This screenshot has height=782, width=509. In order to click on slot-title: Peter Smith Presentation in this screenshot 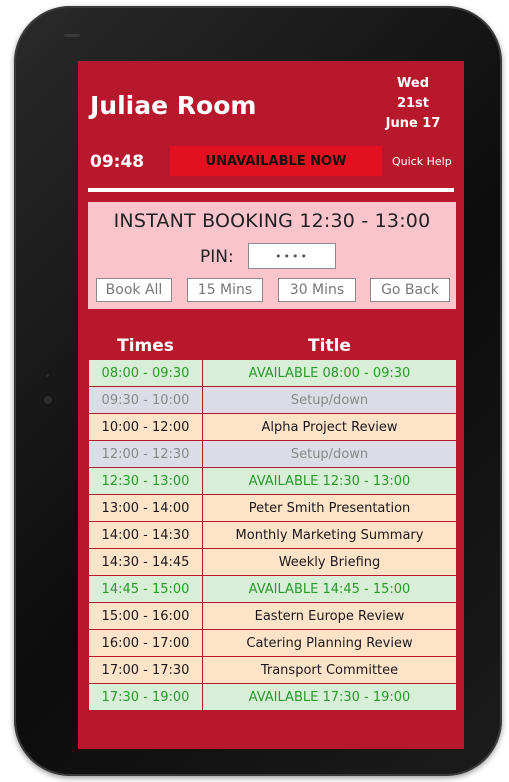, I will do `click(329, 508)`.